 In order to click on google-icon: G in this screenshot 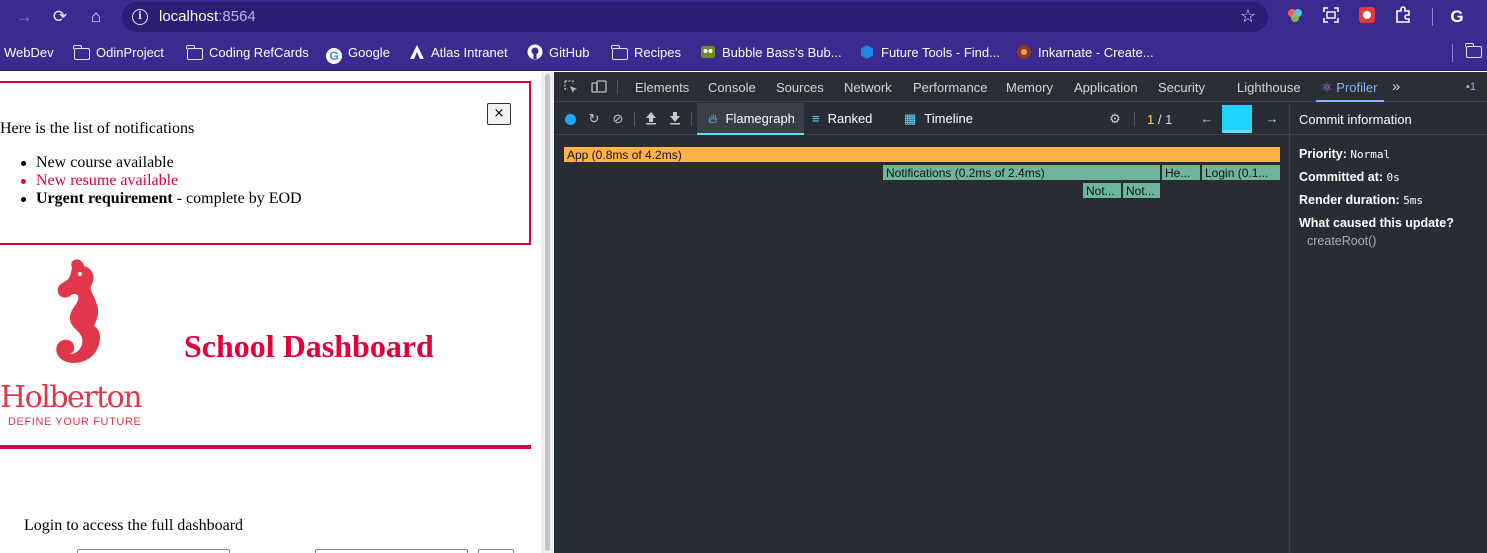, I will do `click(334, 56)`.